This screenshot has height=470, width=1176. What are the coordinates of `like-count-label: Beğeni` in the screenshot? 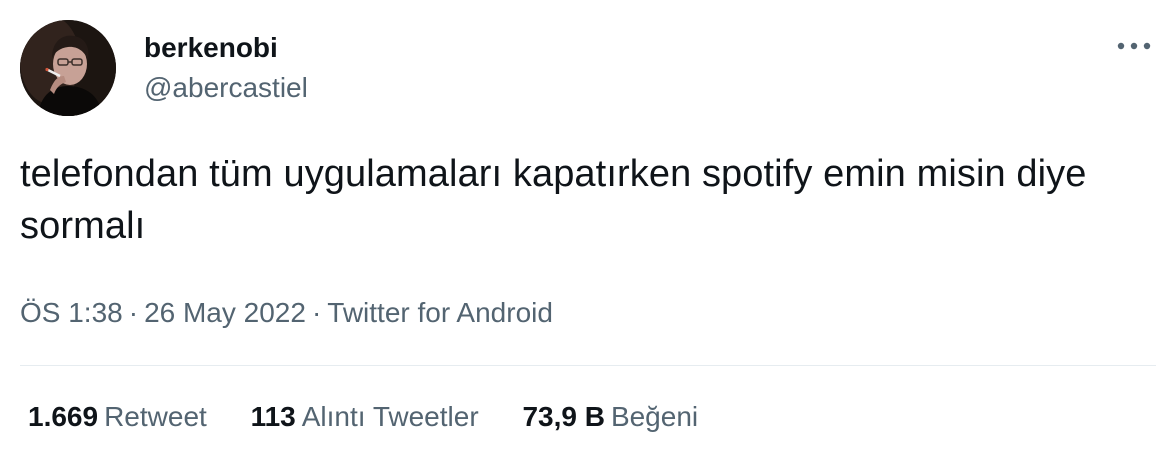 It's located at (654, 416).